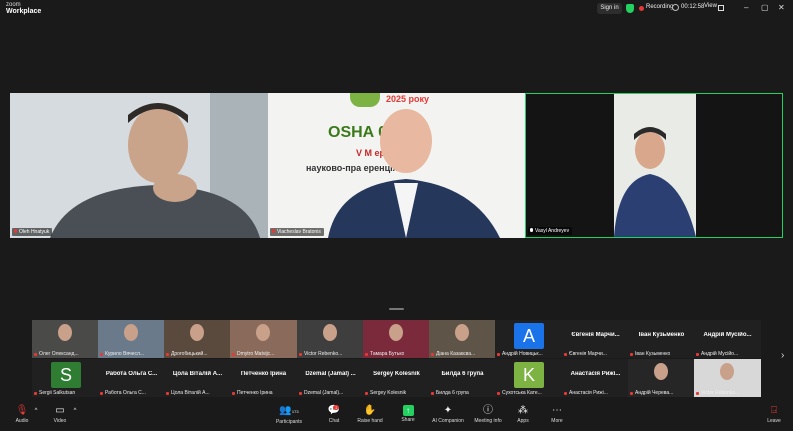  Describe the element at coordinates (774, 410) in the screenshot. I see `leave-icon: ⍈` at that location.